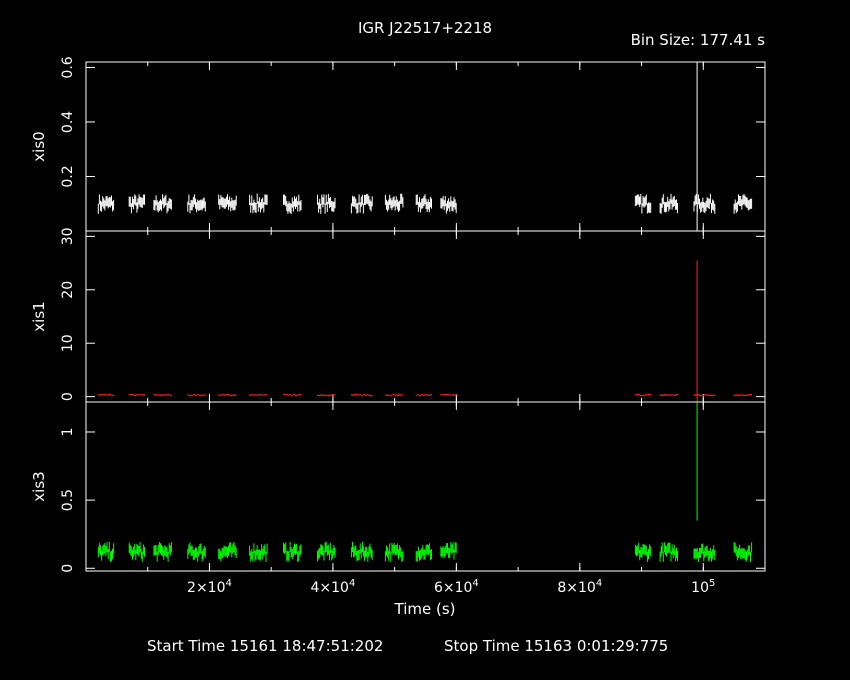 This screenshot has height=680, width=850. What do you see at coordinates (265, 646) in the screenshot?
I see `start-time-label: Start Time 15161 18:47:51:202` at bounding box center [265, 646].